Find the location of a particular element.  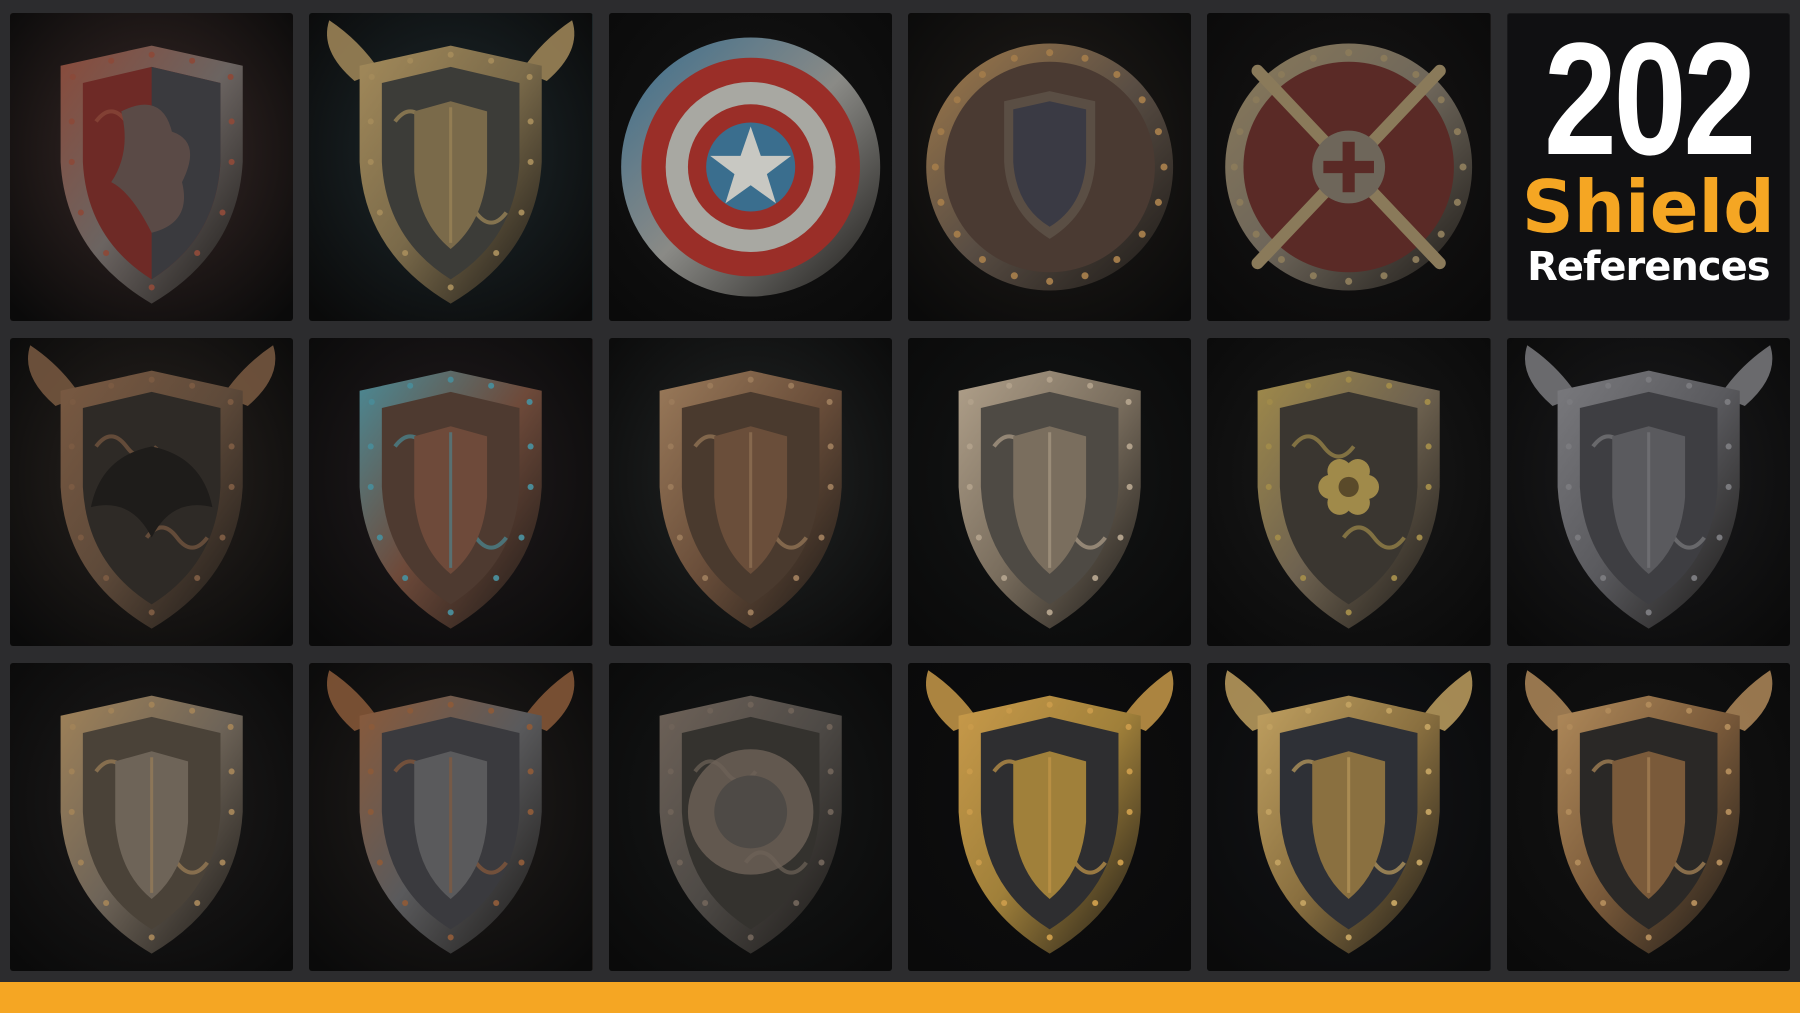

tile-lion-shield is located at coordinates (750, 817).